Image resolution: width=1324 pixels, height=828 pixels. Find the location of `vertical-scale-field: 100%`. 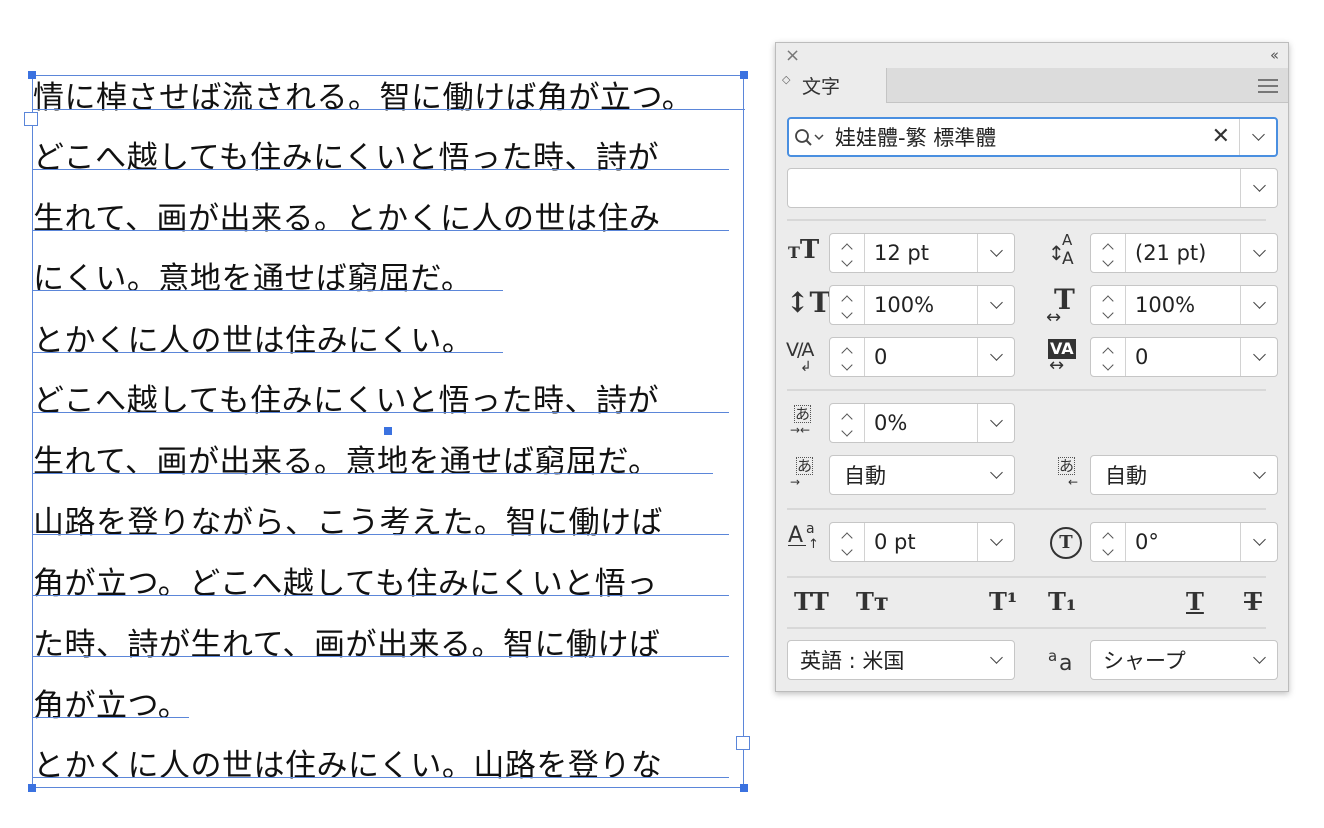

vertical-scale-field: 100% is located at coordinates (922, 305).